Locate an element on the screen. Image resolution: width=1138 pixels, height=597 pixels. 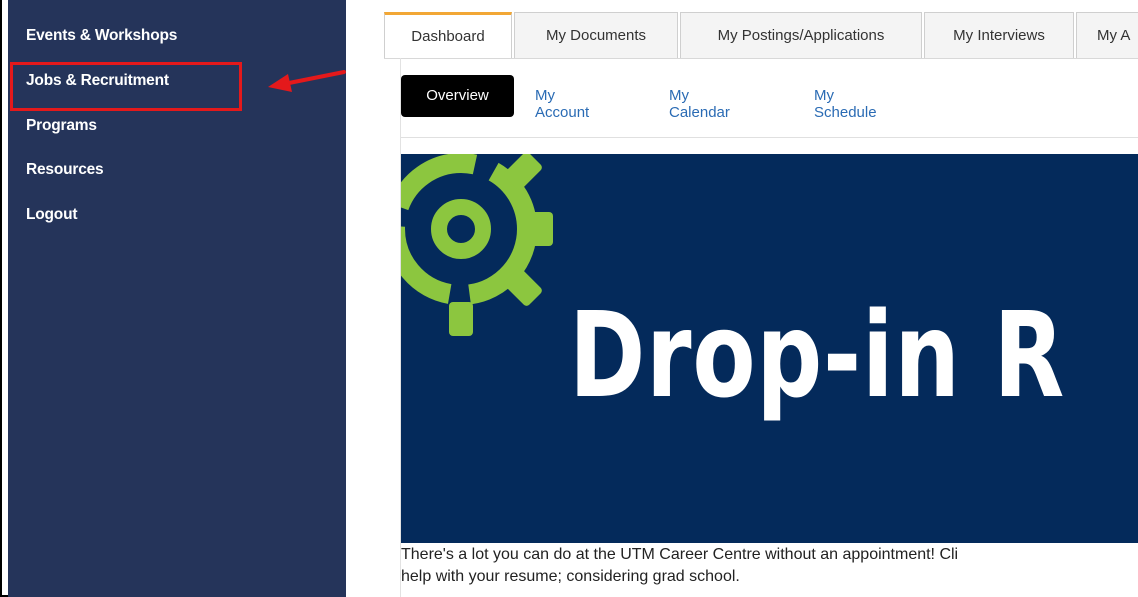
subnav-my-calendar: My Calendar is located at coordinates (699, 104).